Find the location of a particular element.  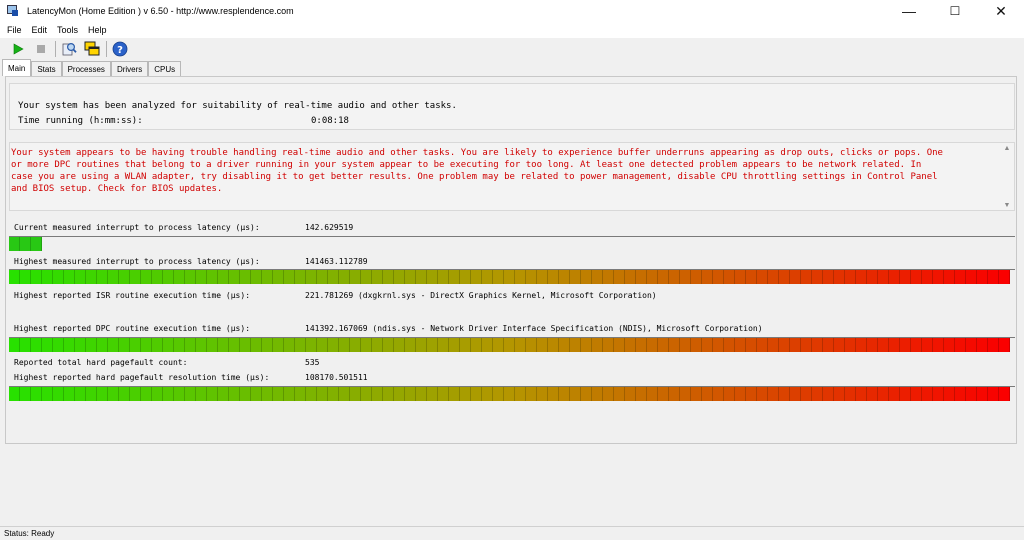

tab-cpus: CPUs is located at coordinates (165, 68).